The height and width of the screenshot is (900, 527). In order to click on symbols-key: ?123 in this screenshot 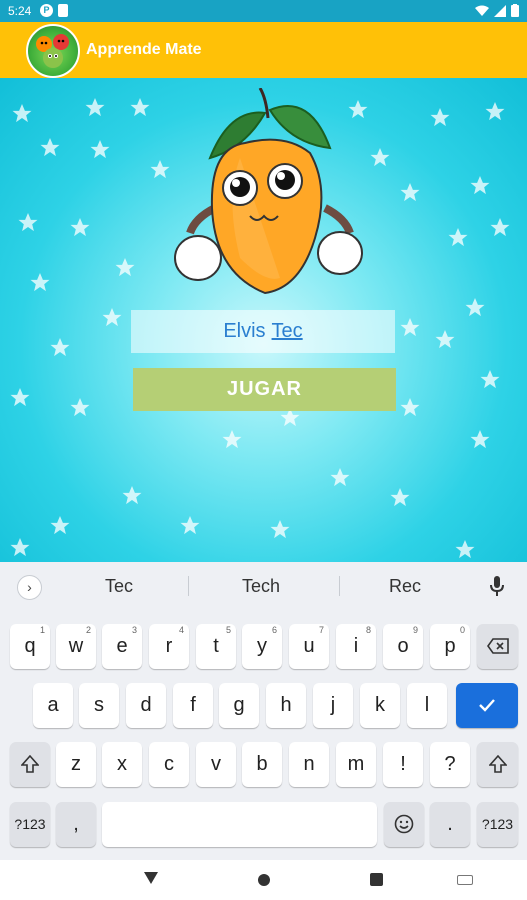, I will do `click(30, 824)`.